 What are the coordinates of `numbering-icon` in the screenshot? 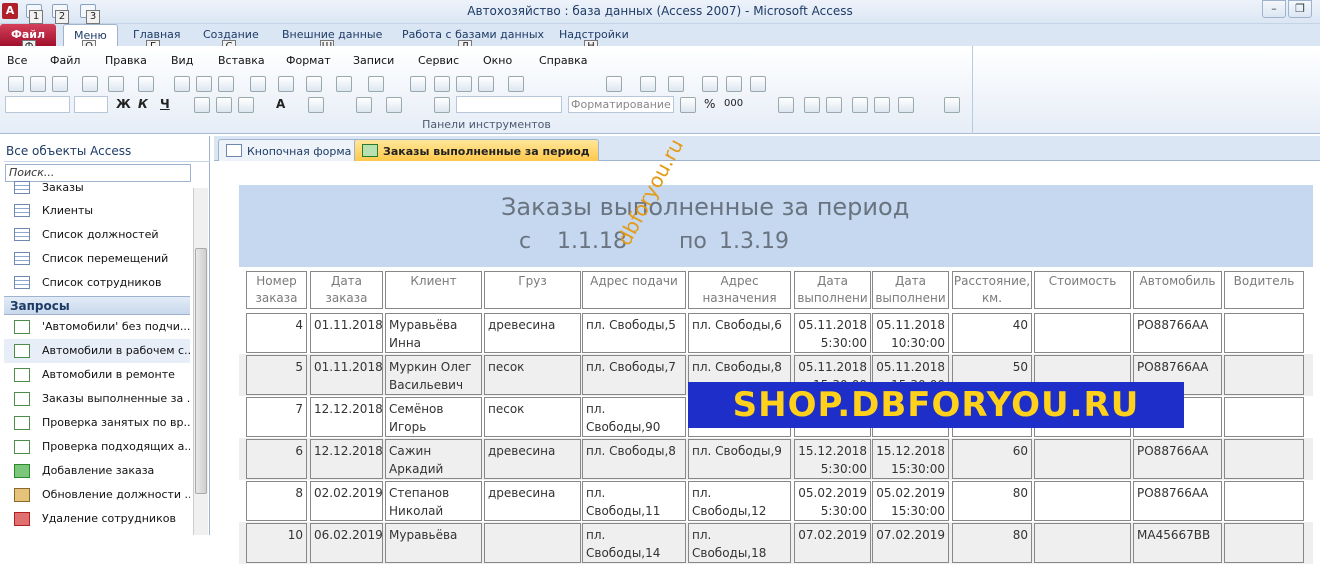 It's located at (834, 105).